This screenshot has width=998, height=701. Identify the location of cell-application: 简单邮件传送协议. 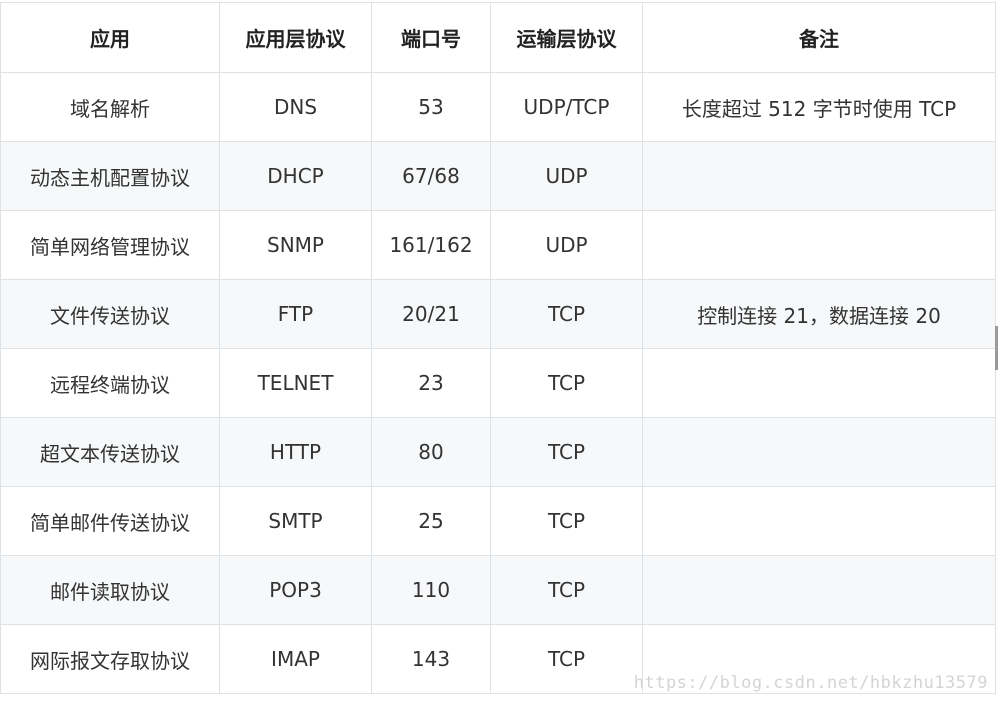
(110, 521).